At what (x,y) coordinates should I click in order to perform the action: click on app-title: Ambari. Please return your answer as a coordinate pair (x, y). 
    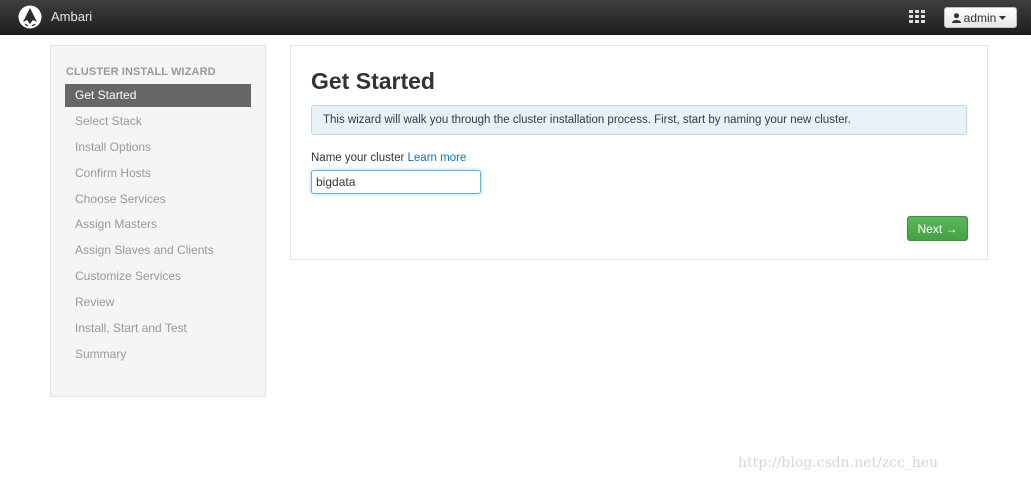
    Looking at the image, I should click on (71, 16).